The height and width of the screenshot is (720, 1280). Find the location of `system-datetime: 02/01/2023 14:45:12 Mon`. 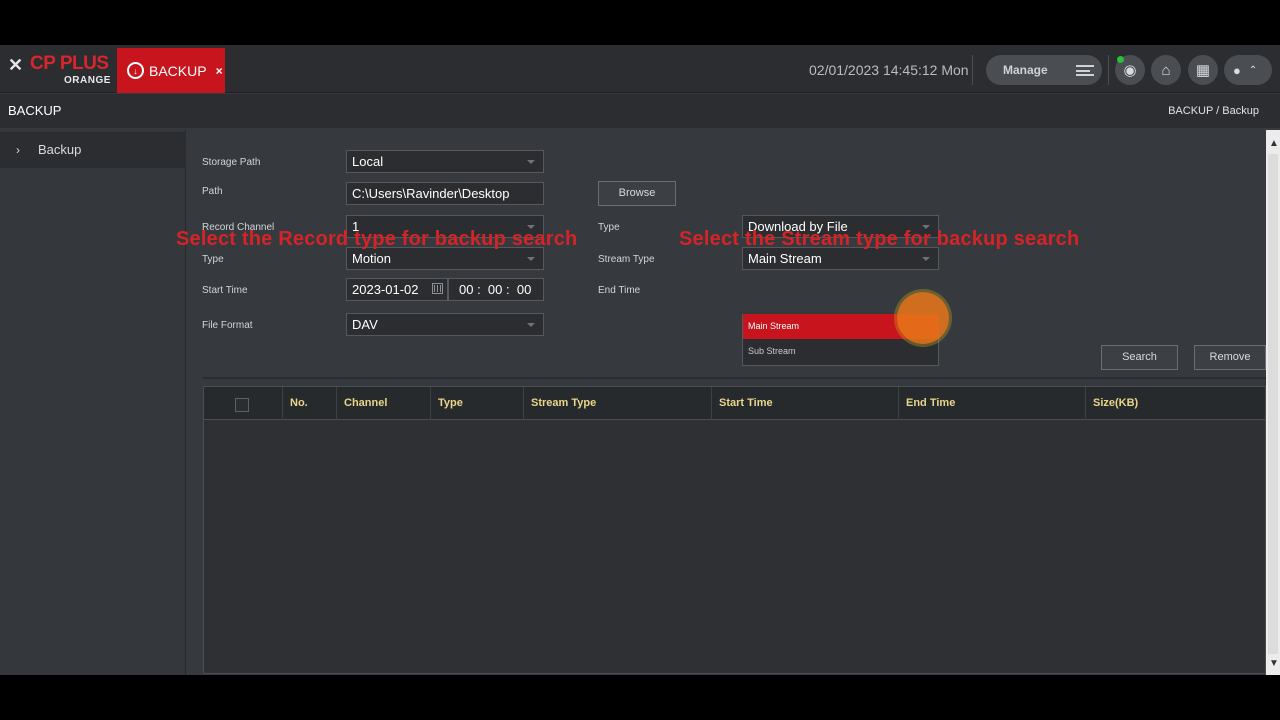

system-datetime: 02/01/2023 14:45:12 Mon is located at coordinates (889, 70).